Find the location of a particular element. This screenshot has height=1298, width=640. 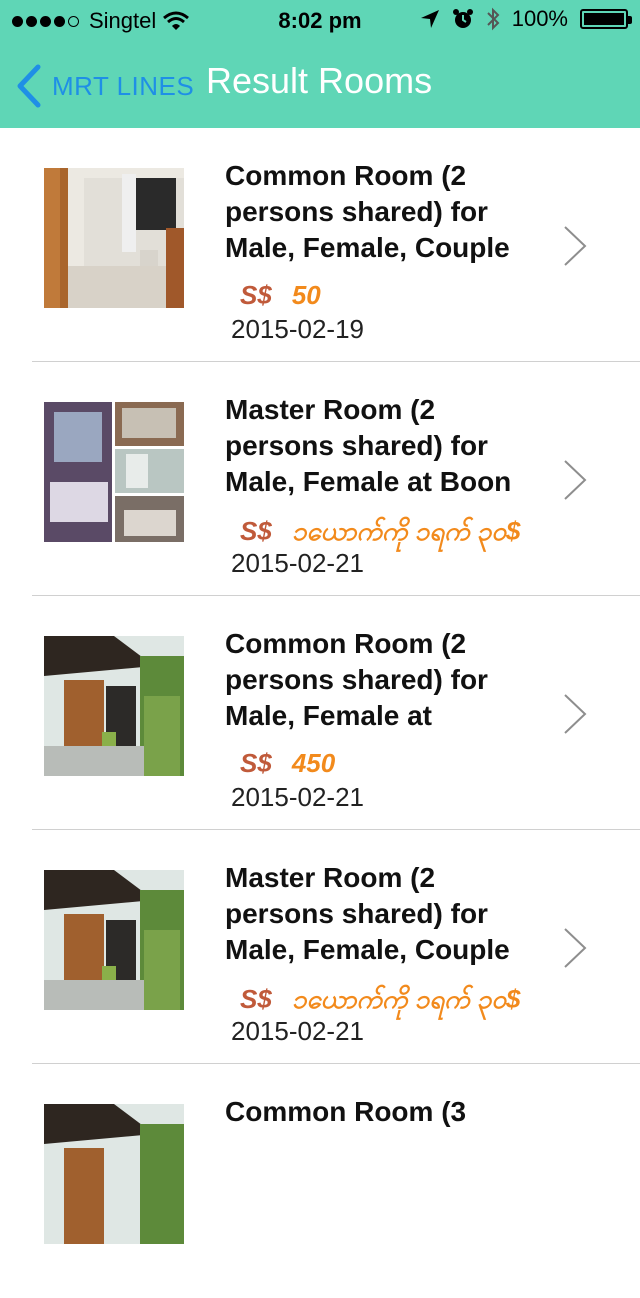

status-right: 100% is located at coordinates (526, 19).